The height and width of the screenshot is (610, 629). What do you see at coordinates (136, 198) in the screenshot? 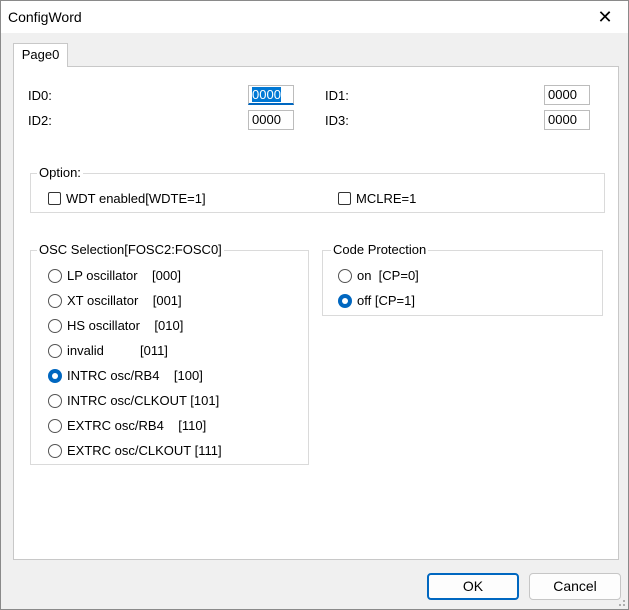
I see `wdte-checkbox-label: WDT enabled[WDTE=1]` at bounding box center [136, 198].